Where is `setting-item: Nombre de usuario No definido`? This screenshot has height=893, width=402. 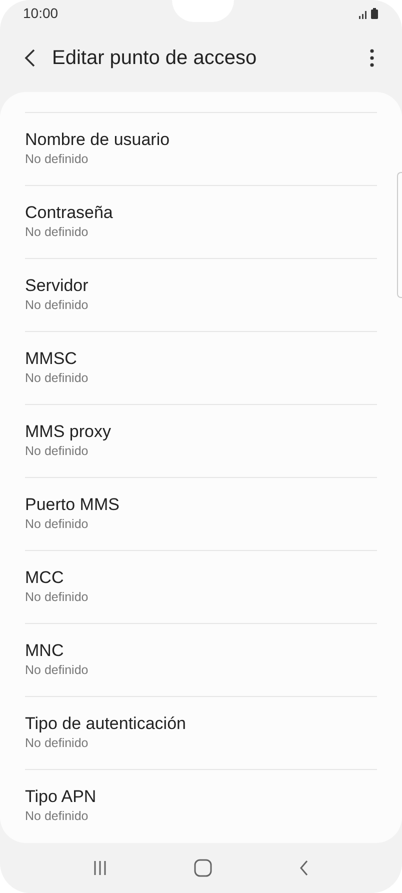
setting-item: Nombre de usuario No definido is located at coordinates (201, 148).